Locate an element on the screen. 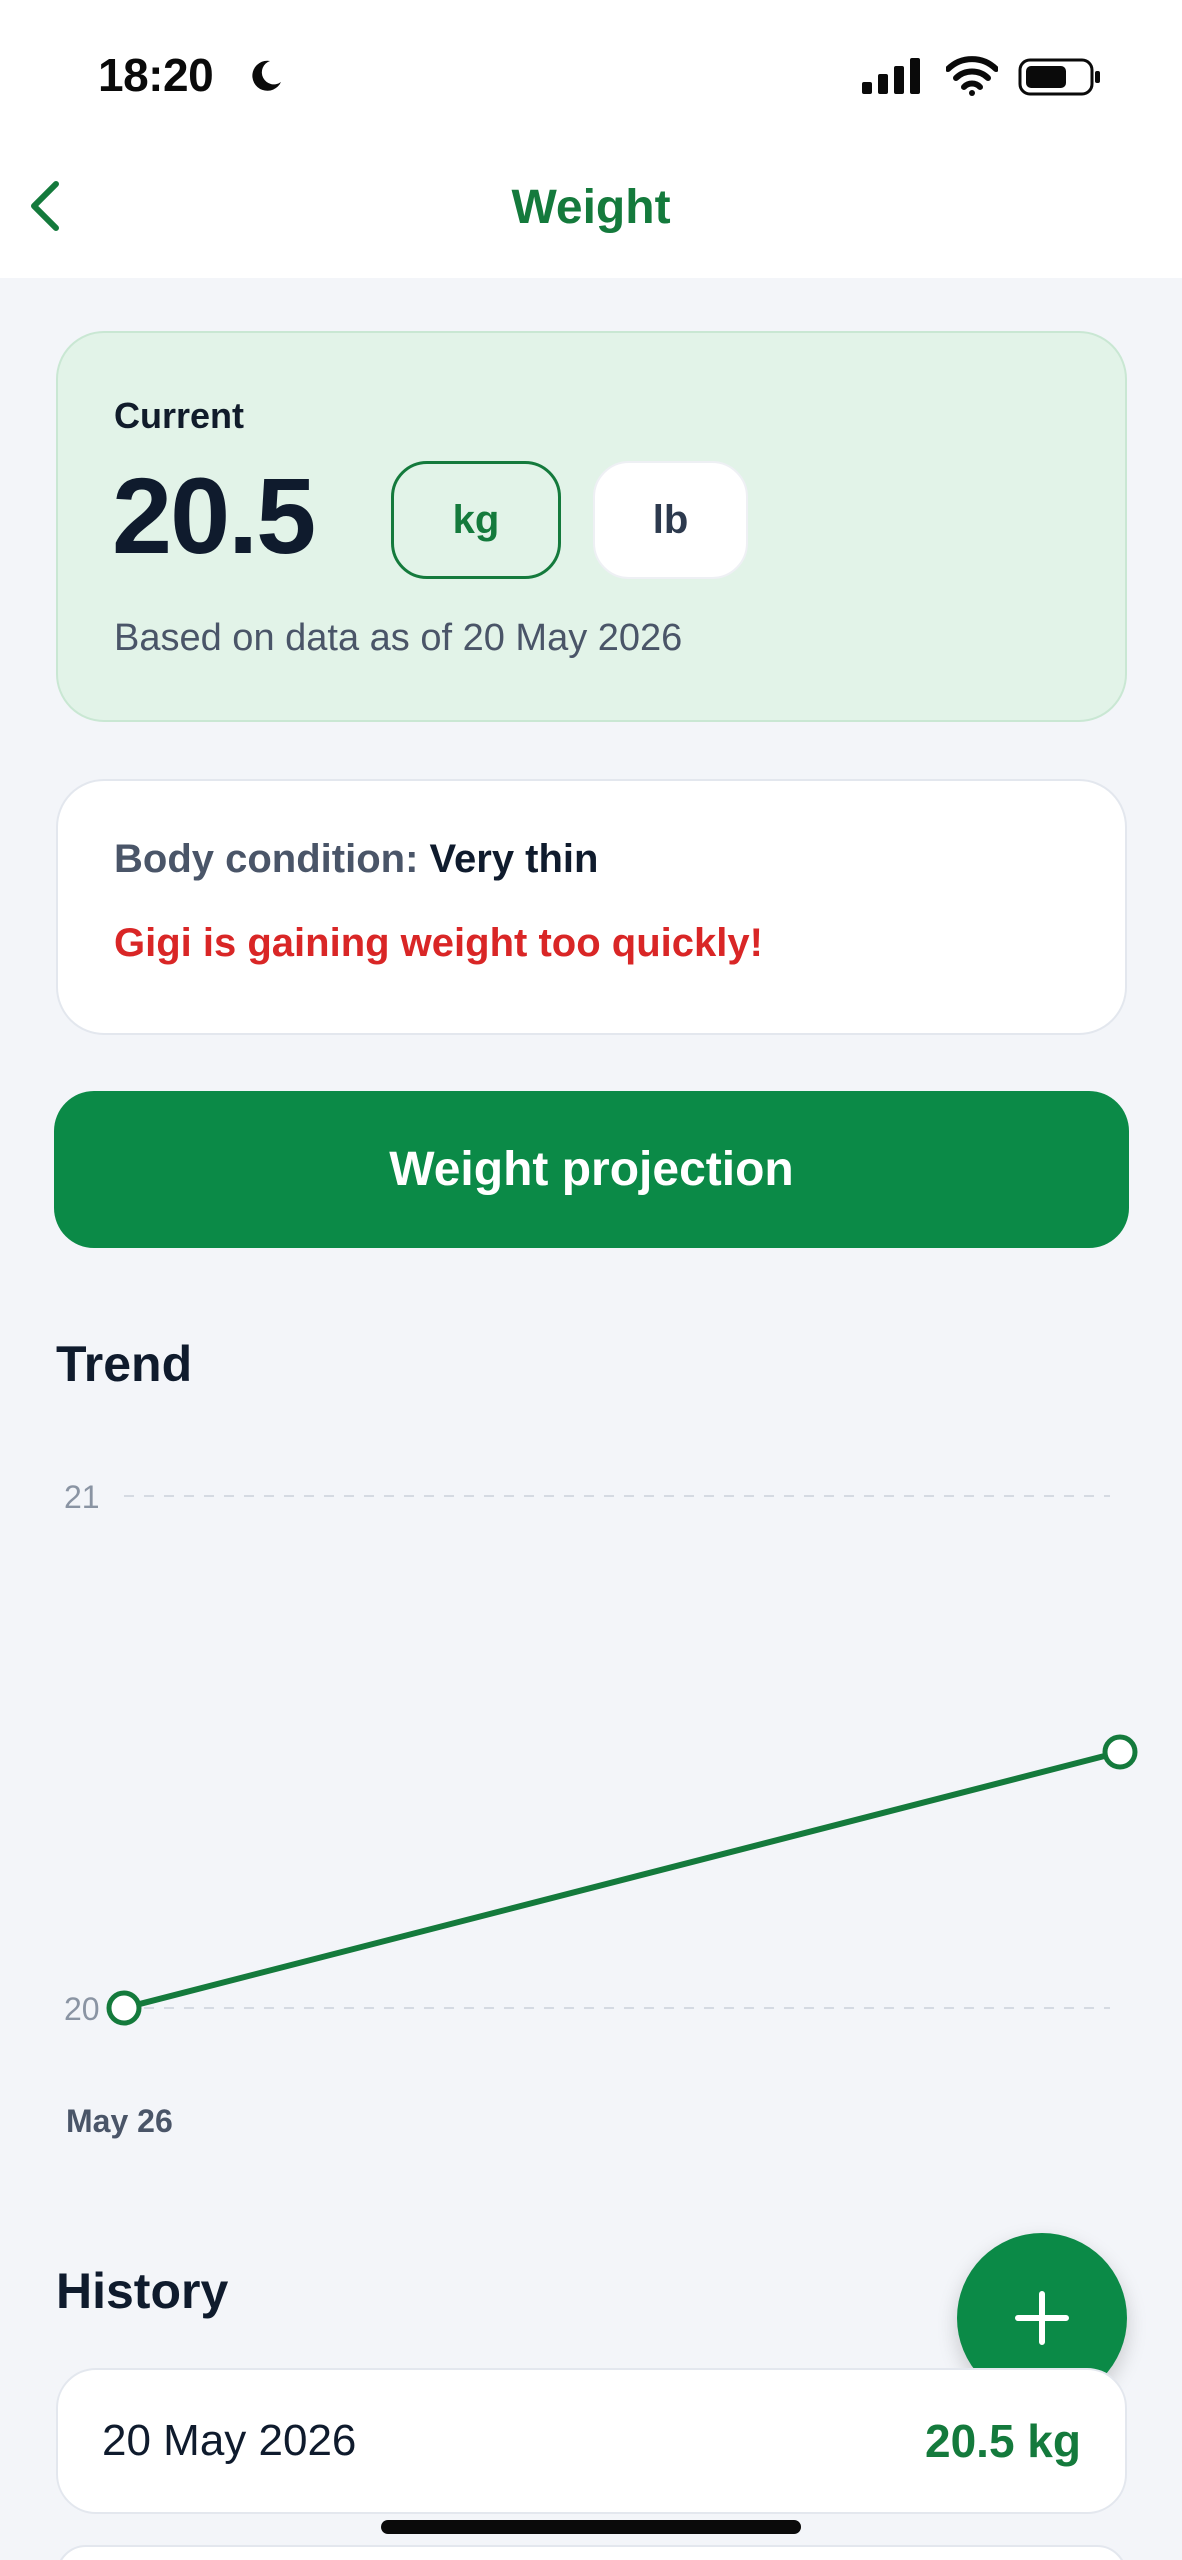 This screenshot has height=2560, width=1182. based-on-text: Based on data as of 20 May 2026 is located at coordinates (398, 638).